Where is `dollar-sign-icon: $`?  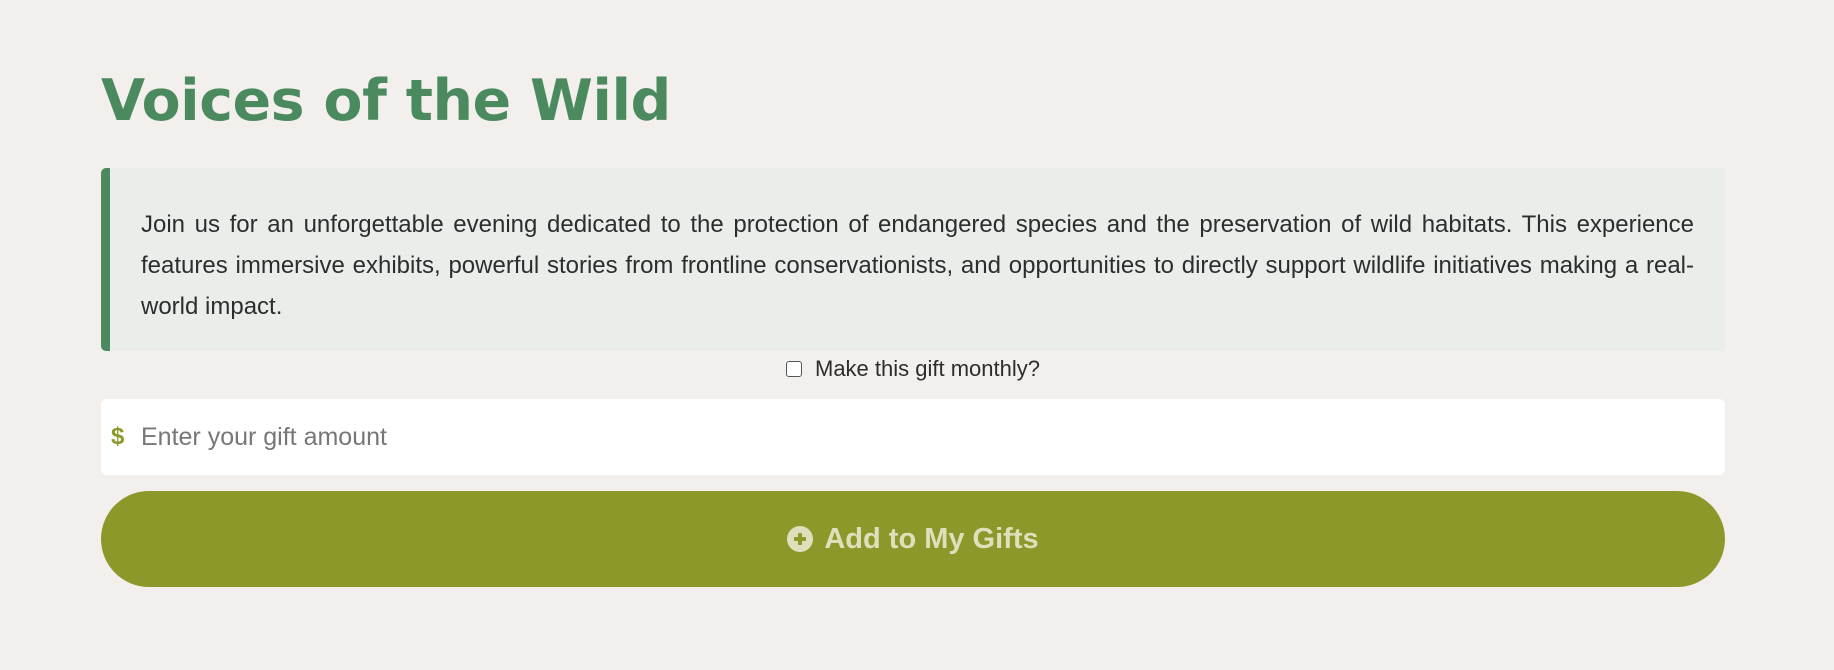
dollar-sign-icon: $ is located at coordinates (118, 436).